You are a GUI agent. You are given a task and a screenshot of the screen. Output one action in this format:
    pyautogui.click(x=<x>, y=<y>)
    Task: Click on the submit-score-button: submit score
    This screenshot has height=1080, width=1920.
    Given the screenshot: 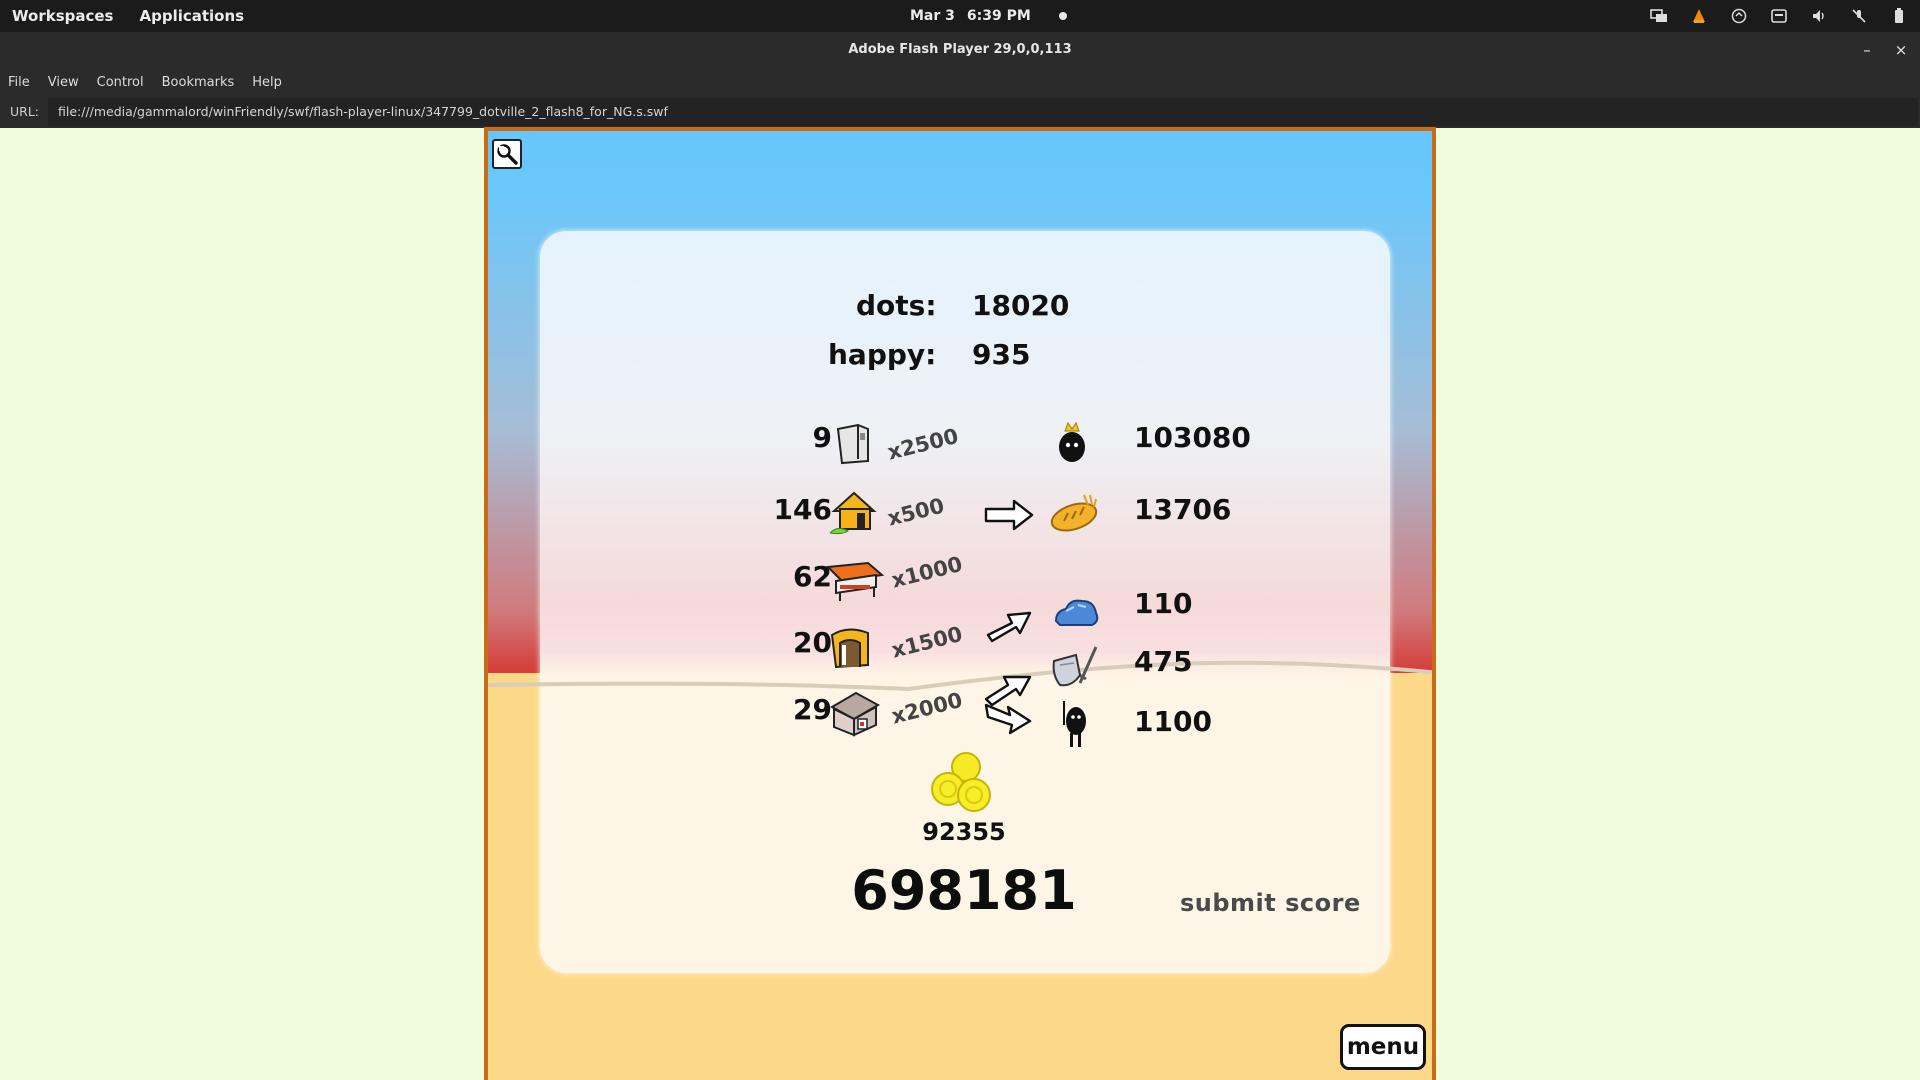 What is the action you would take?
    pyautogui.click(x=1270, y=903)
    